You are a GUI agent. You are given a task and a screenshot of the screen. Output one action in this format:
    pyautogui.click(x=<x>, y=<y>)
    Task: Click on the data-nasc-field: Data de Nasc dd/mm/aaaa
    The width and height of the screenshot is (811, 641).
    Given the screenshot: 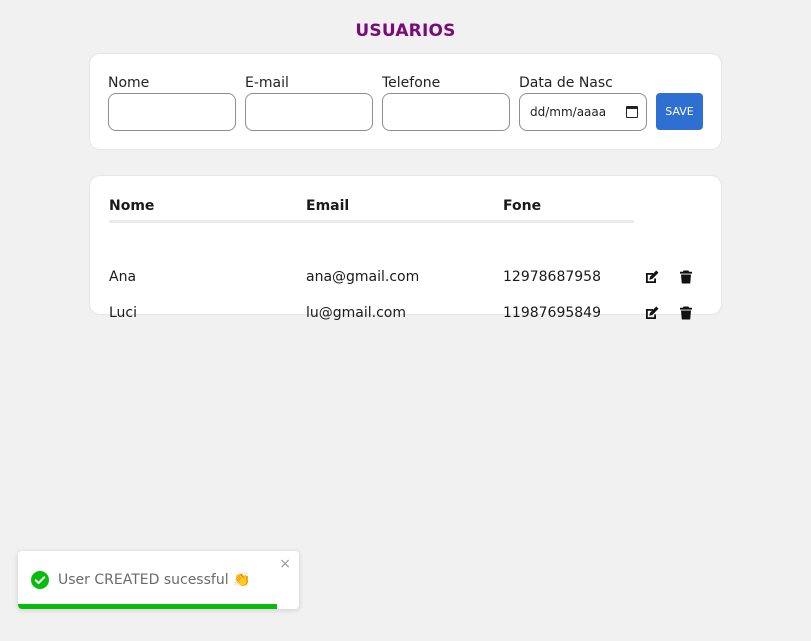 What is the action you would take?
    pyautogui.click(x=583, y=102)
    